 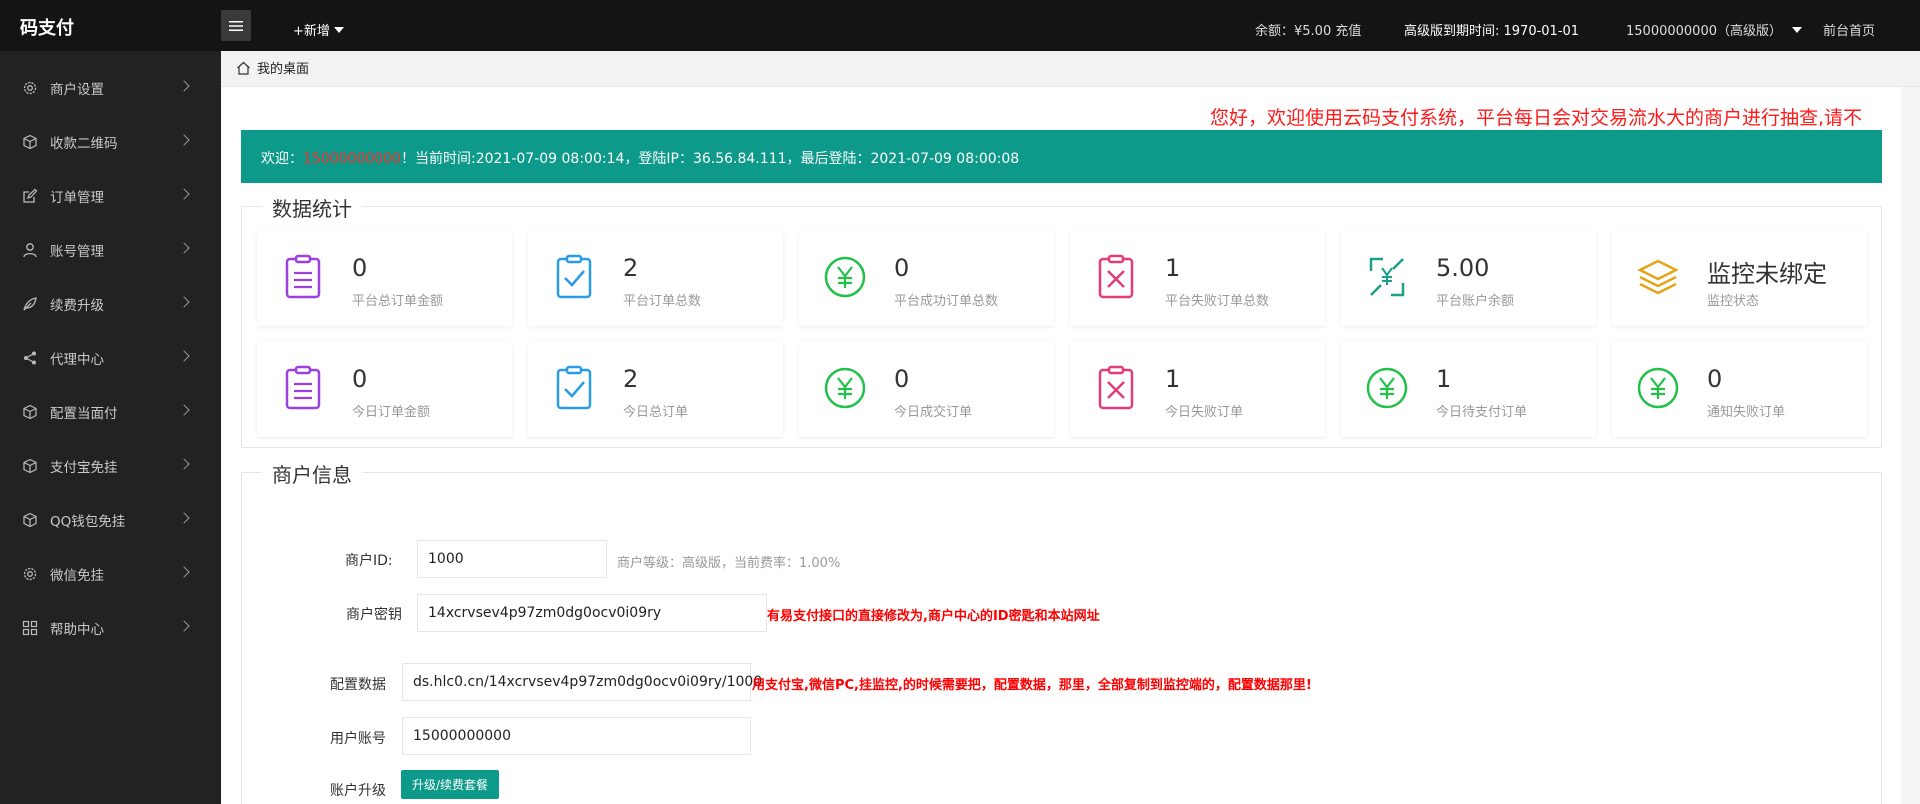 What do you see at coordinates (1536, 118) in the screenshot?
I see `announcement-marquee: 您好，欢迎使用云码支付系统，平台每日会对交易流水大的商户进行抽查,请不` at bounding box center [1536, 118].